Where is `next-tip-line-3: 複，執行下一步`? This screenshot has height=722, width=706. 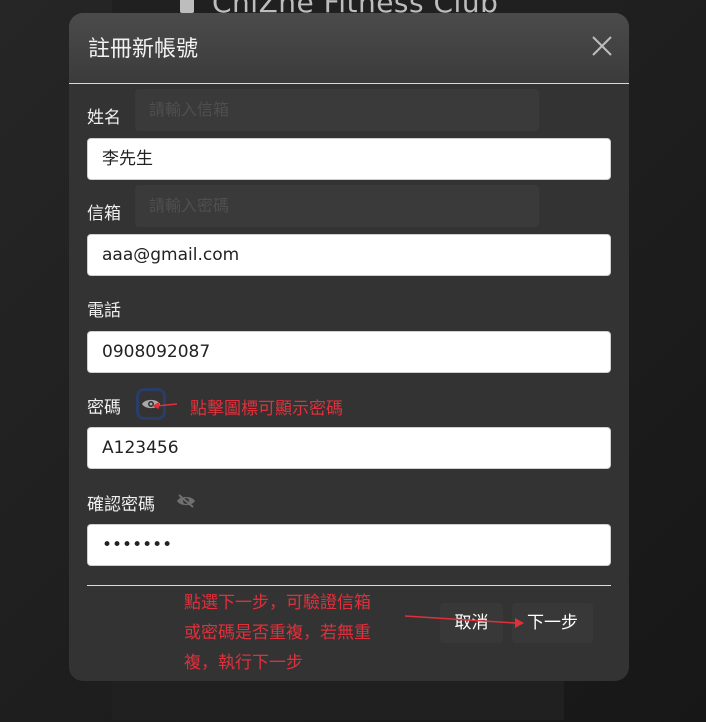
next-tip-line-3: 複，執行下一步 is located at coordinates (243, 663).